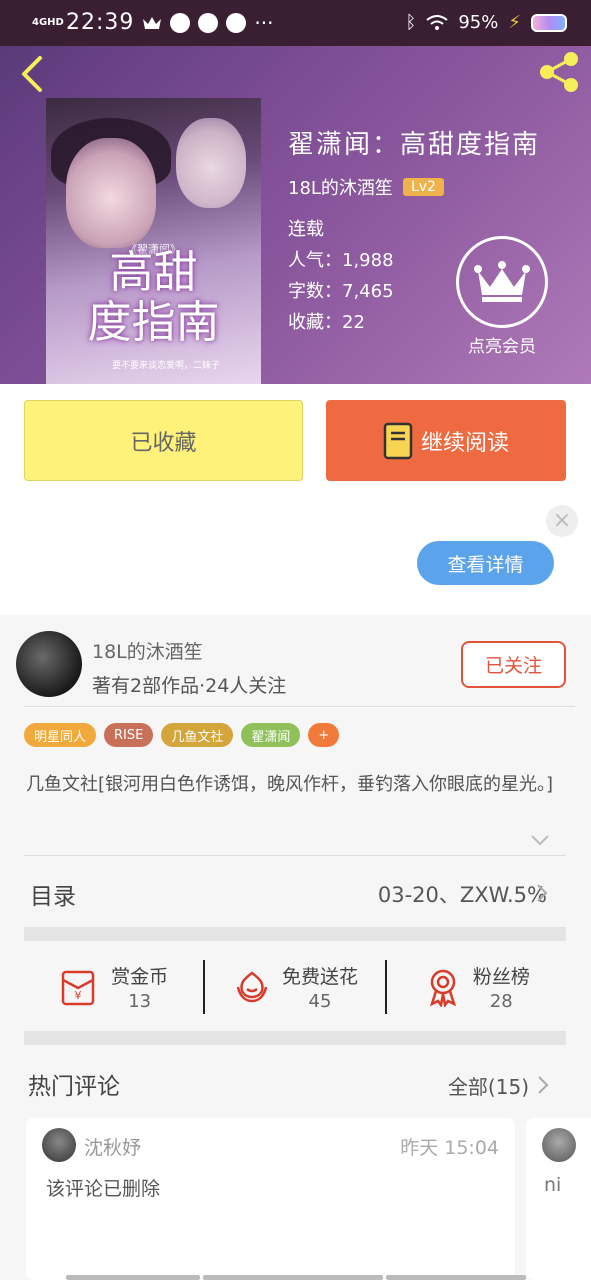 This screenshot has height=1280, width=591. Describe the element at coordinates (208, 22) in the screenshot. I see `message-icon` at that location.